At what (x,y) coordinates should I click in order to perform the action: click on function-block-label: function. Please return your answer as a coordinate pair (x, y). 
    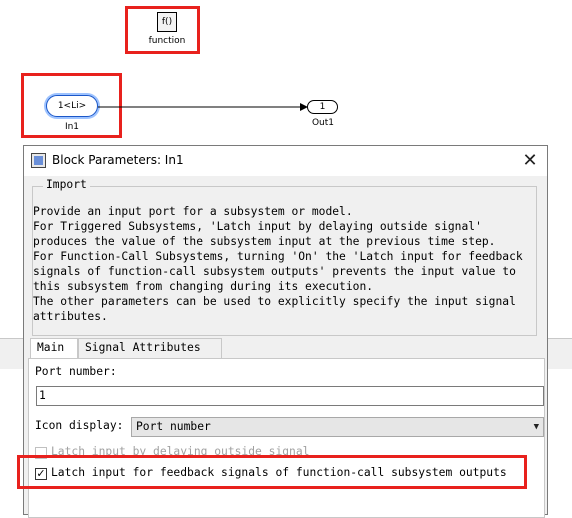
    Looking at the image, I should click on (167, 41).